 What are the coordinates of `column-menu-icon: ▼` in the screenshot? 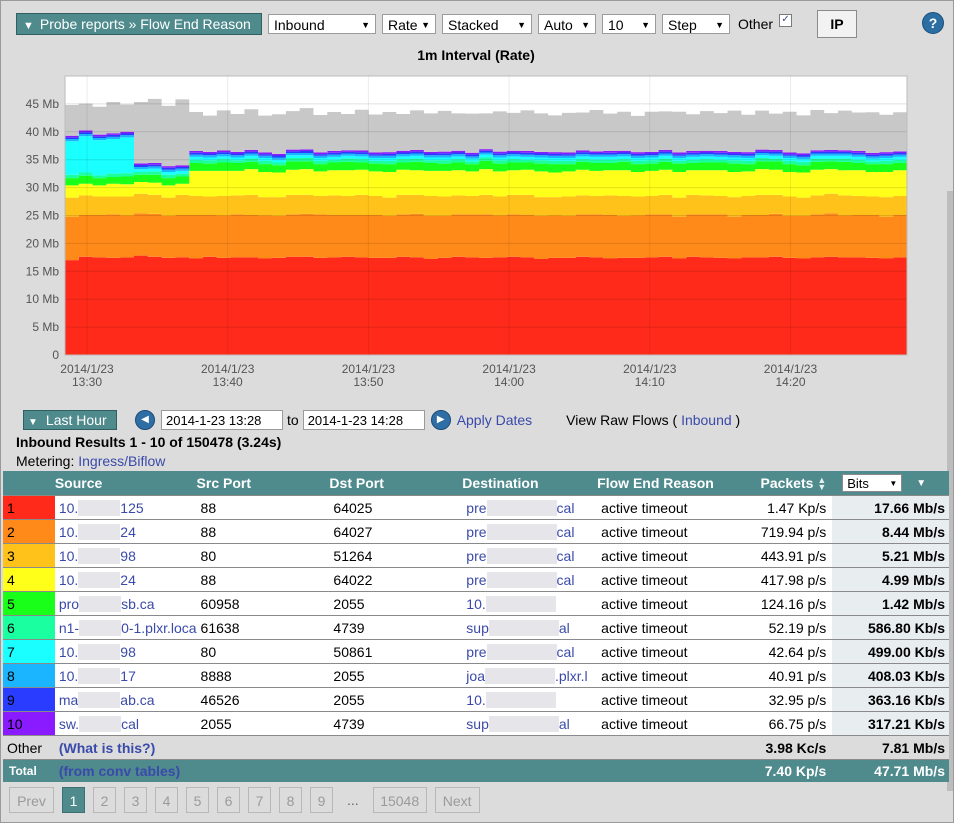 It's located at (921, 483).